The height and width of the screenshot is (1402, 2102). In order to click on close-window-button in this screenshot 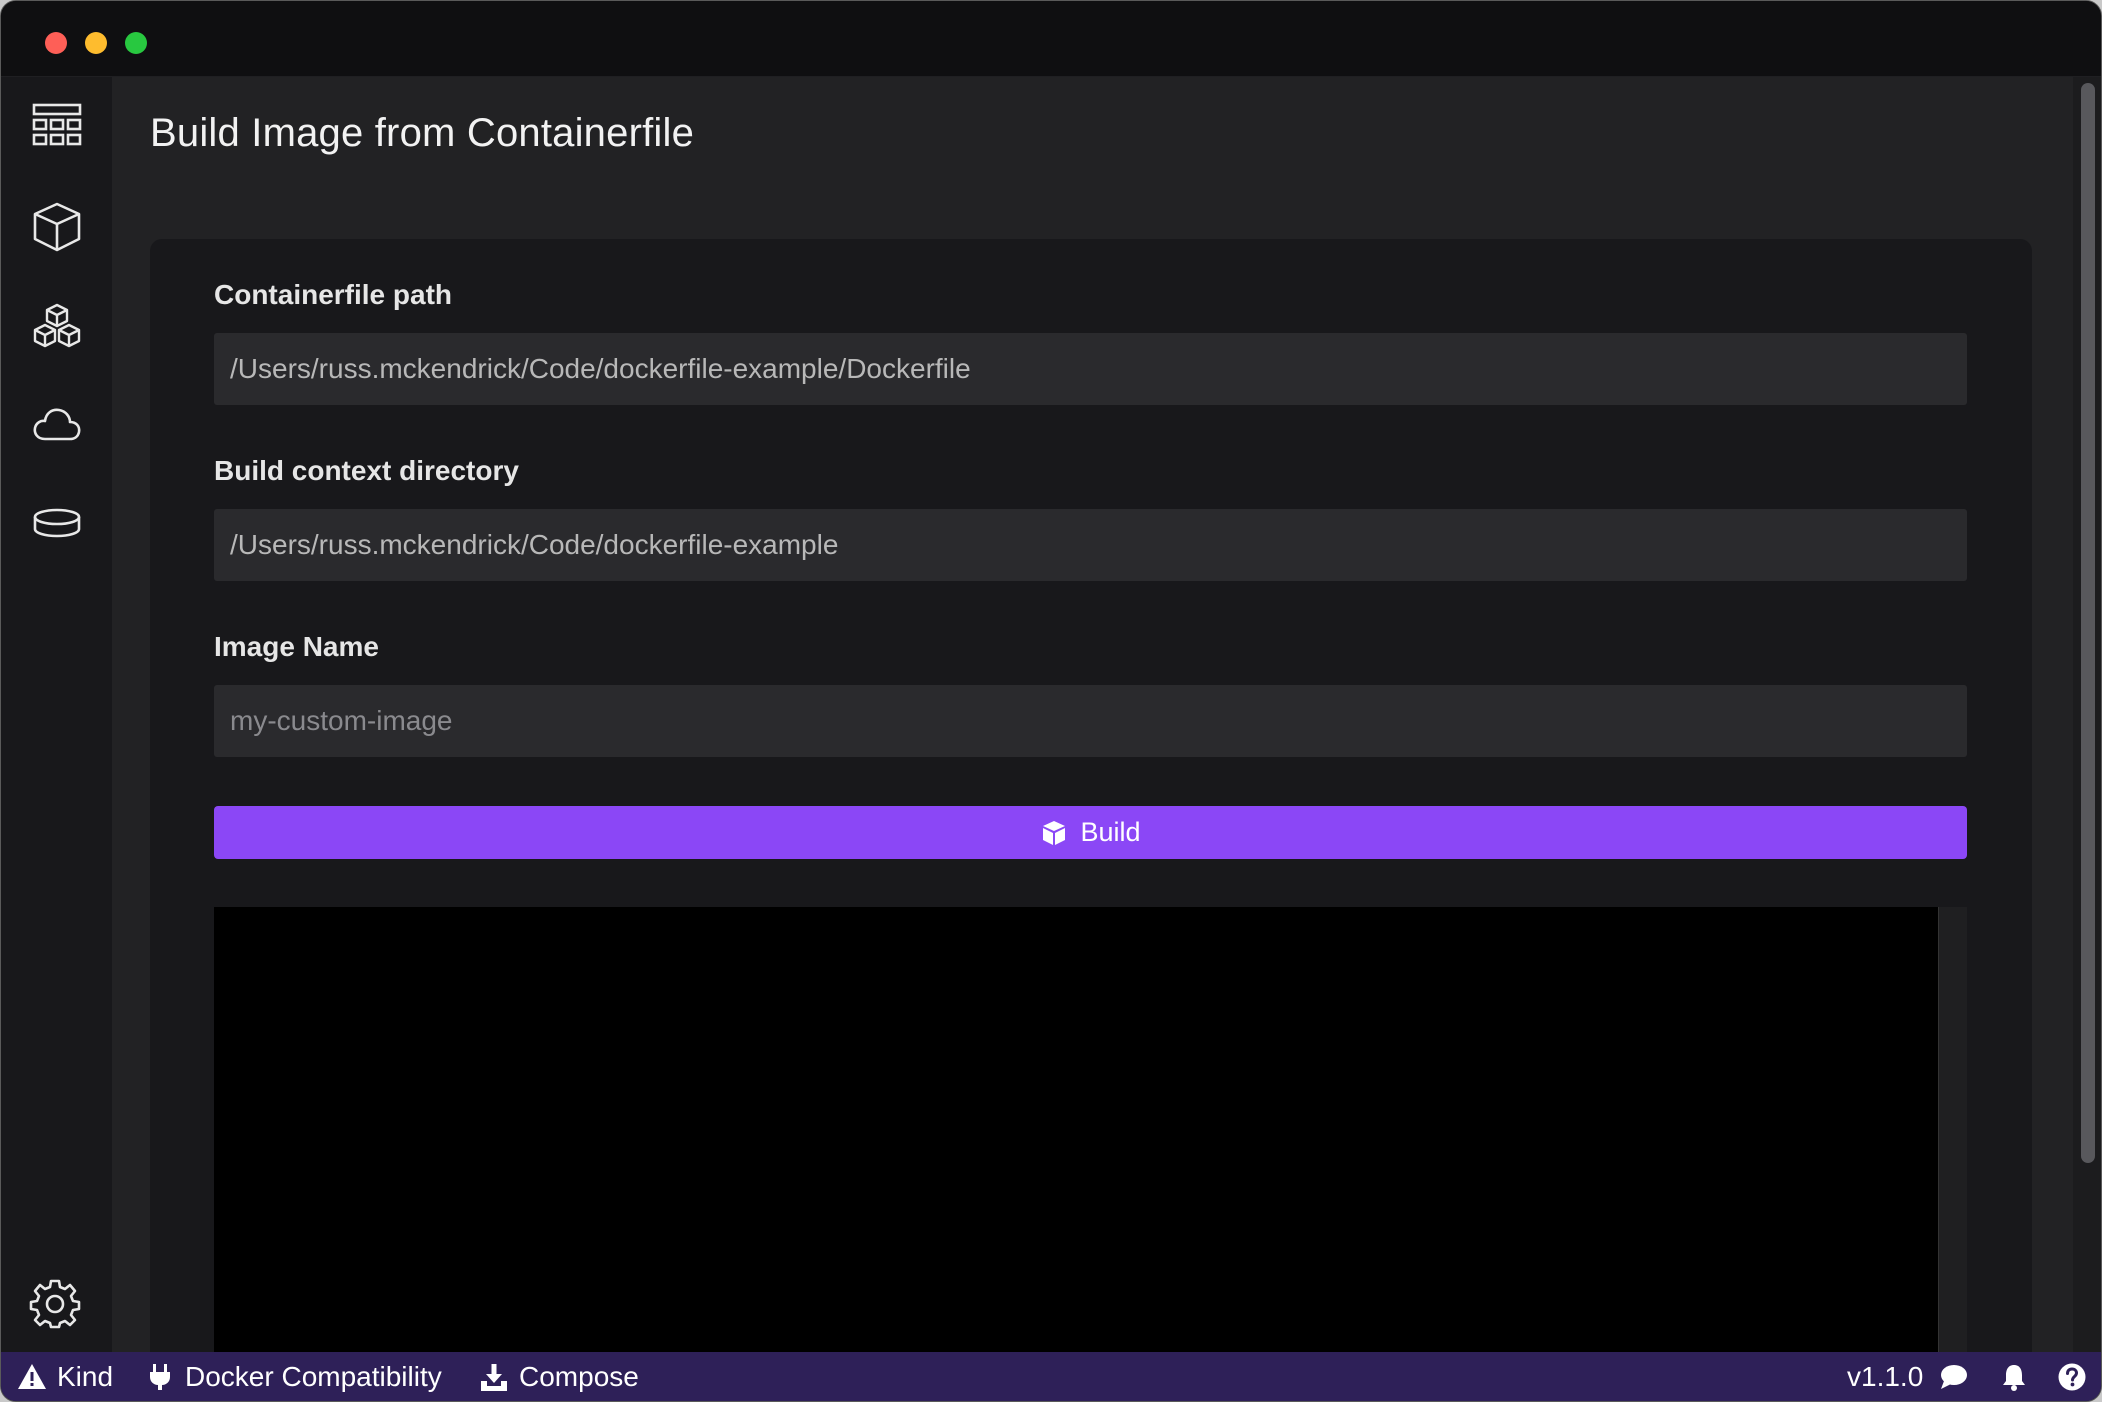, I will do `click(56, 43)`.